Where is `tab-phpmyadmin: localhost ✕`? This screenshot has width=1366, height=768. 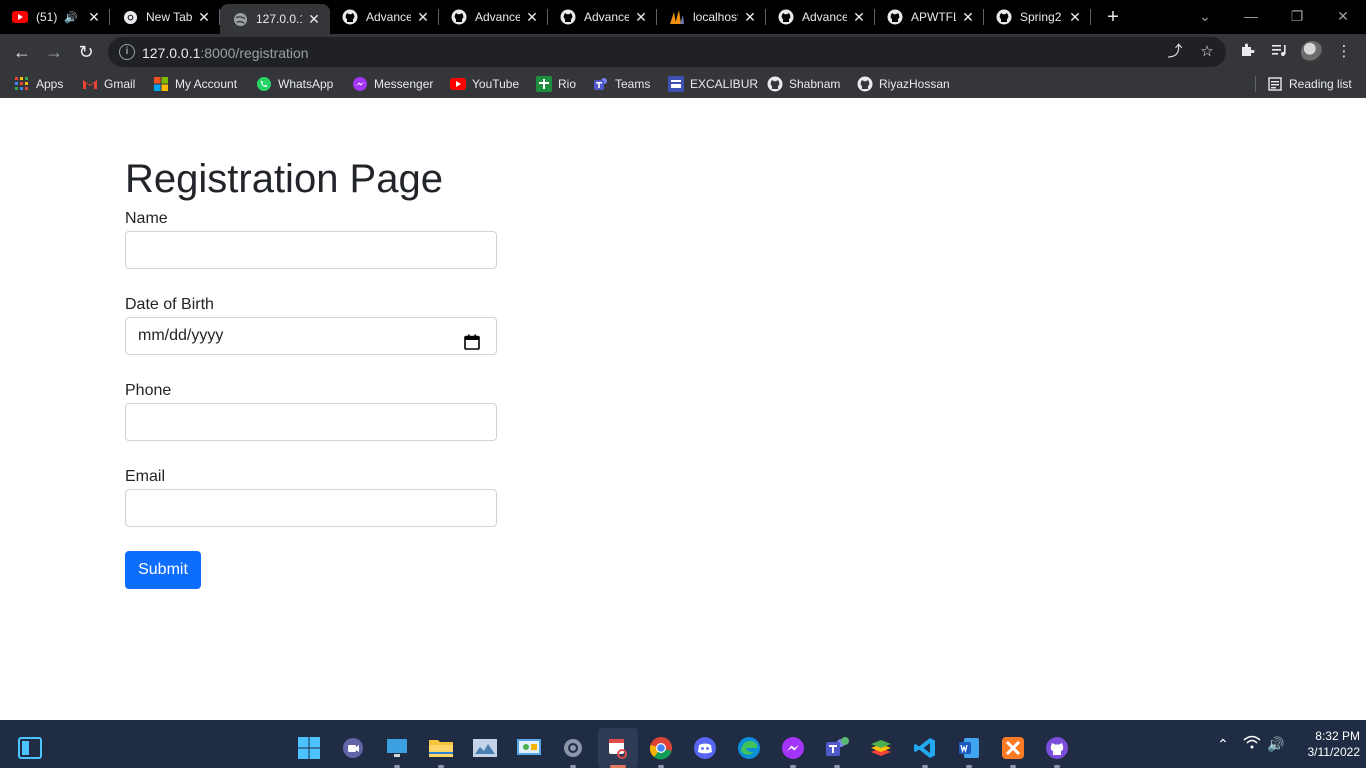 tab-phpmyadmin: localhost ✕ is located at coordinates (711, 17).